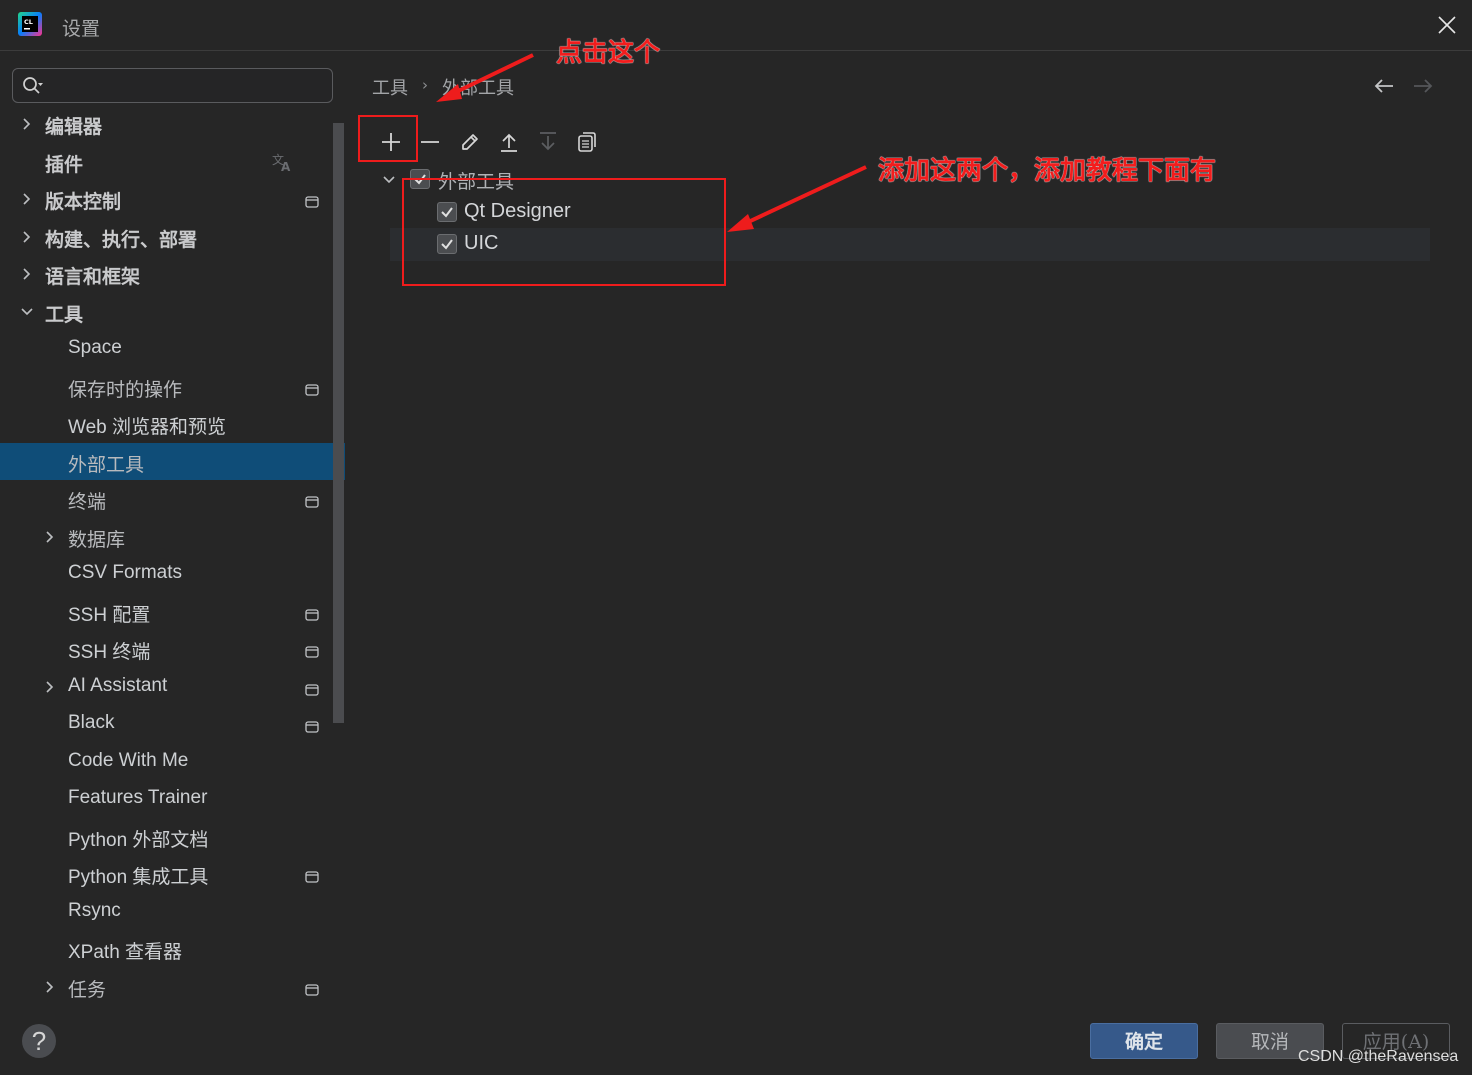 The height and width of the screenshot is (1075, 1472). Describe the element at coordinates (172, 723) in the screenshot. I see `sidebar-item: Black` at that location.